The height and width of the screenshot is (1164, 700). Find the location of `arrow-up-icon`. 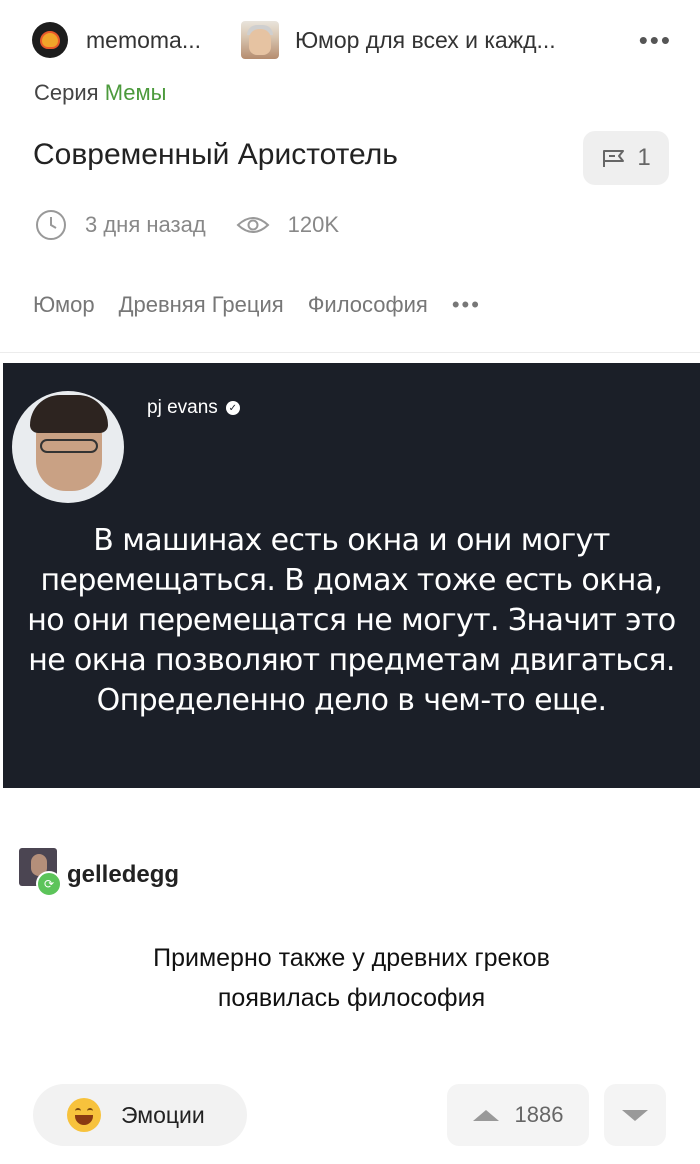

arrow-up-icon is located at coordinates (485, 1115).